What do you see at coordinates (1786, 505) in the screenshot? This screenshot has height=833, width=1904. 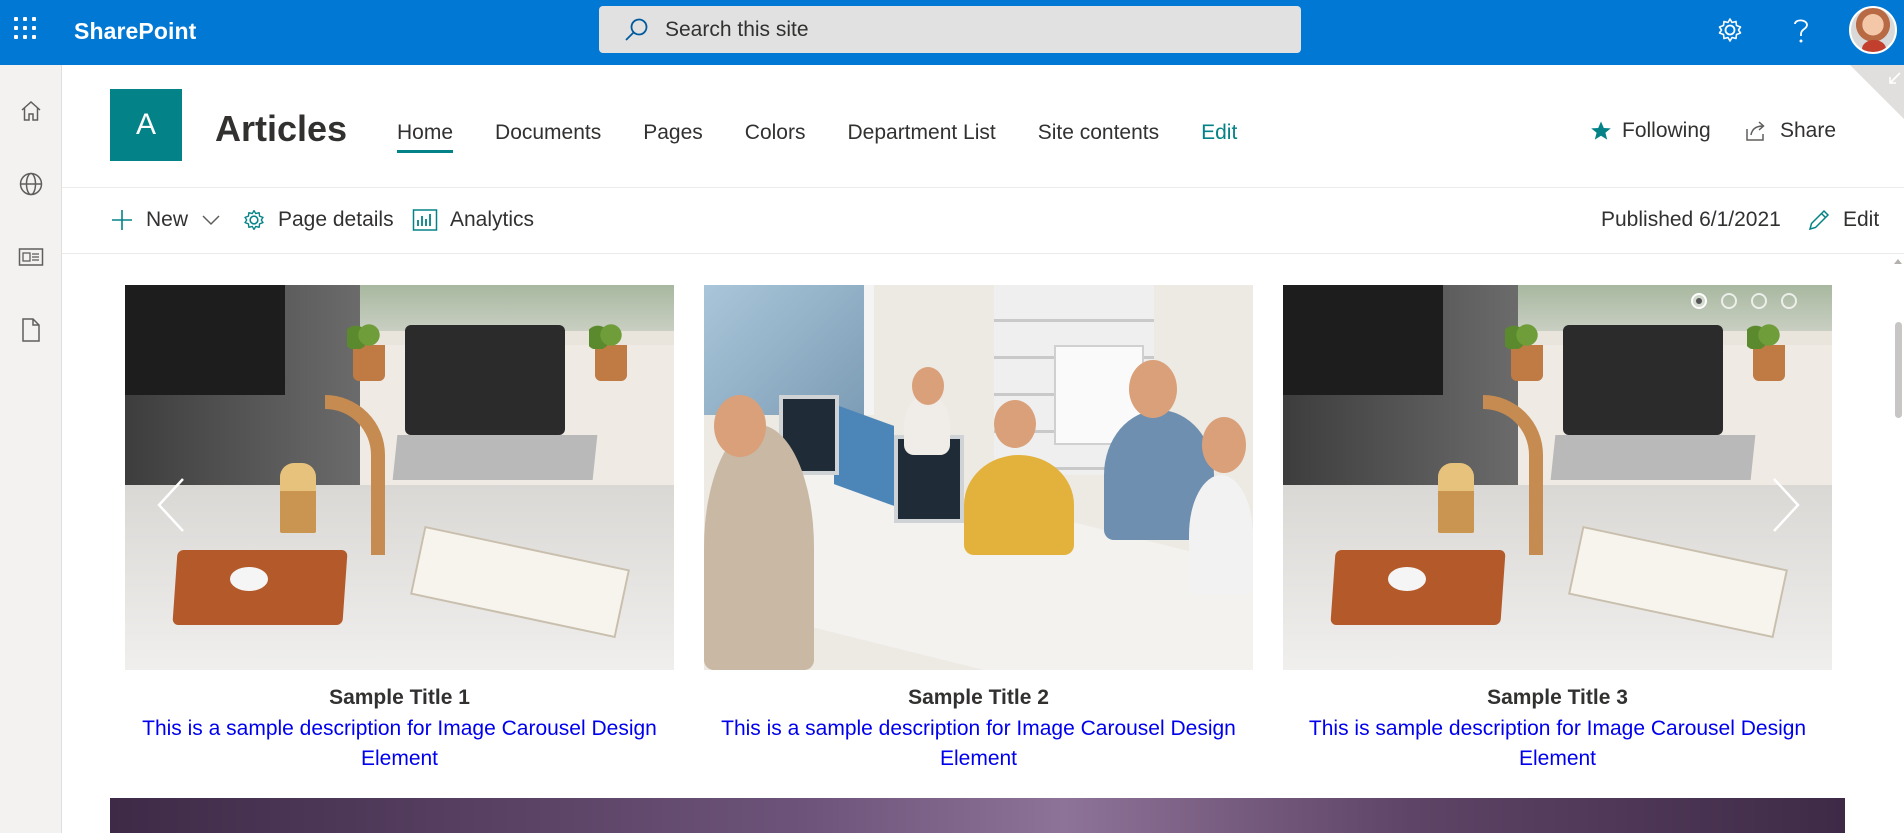 I see `chevron-right-icon` at bounding box center [1786, 505].